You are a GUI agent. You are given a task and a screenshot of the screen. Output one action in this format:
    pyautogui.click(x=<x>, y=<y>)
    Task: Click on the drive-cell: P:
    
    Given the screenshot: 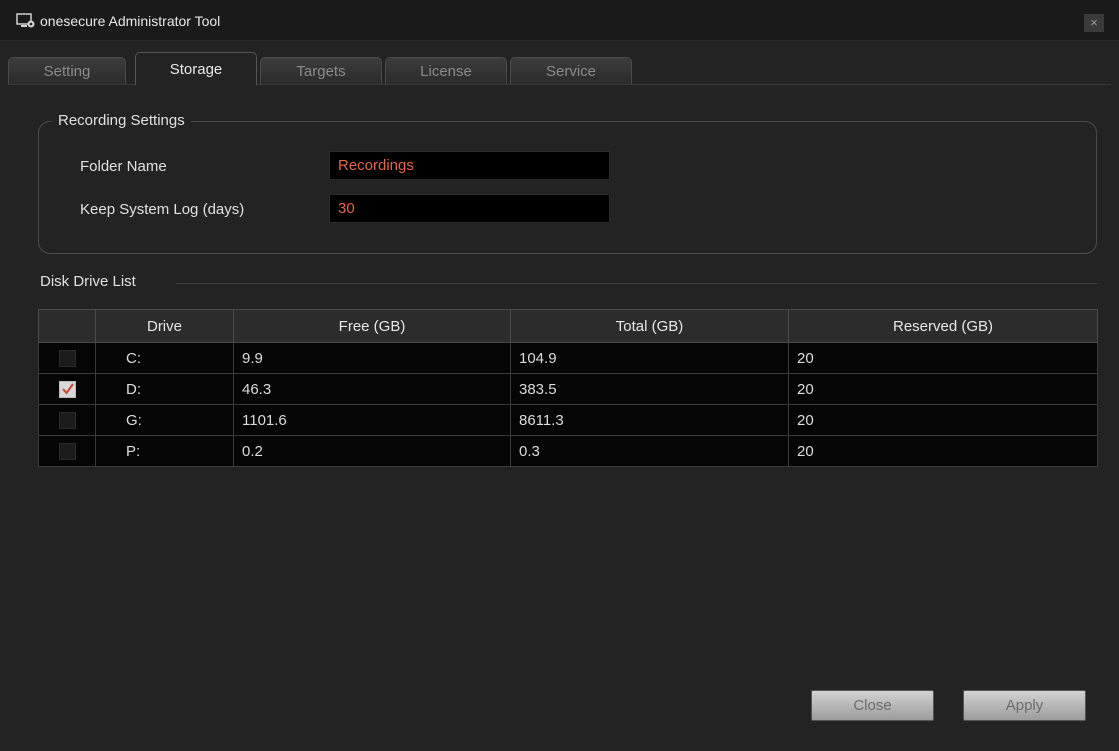 What is the action you would take?
    pyautogui.click(x=164, y=451)
    